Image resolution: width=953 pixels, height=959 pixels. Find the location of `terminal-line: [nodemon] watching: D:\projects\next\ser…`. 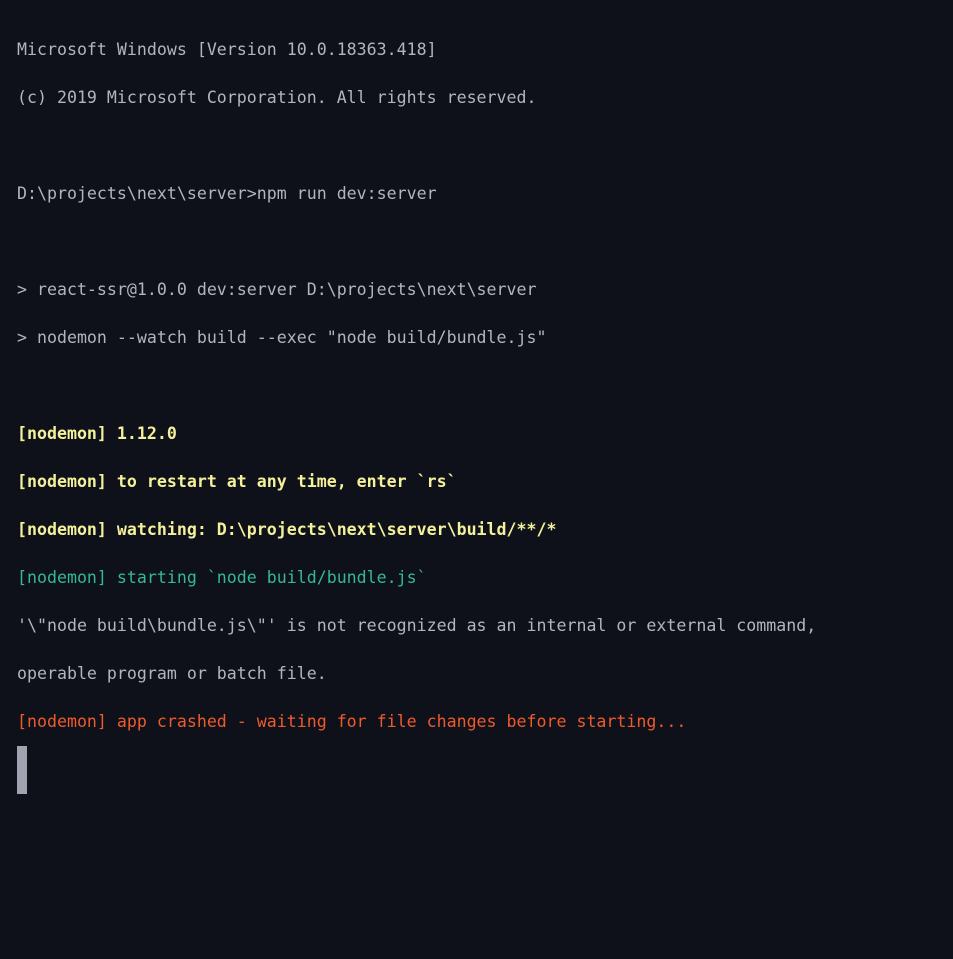

terminal-line: [nodemon] watching: D:\projects\next\ser… is located at coordinates (287, 529).